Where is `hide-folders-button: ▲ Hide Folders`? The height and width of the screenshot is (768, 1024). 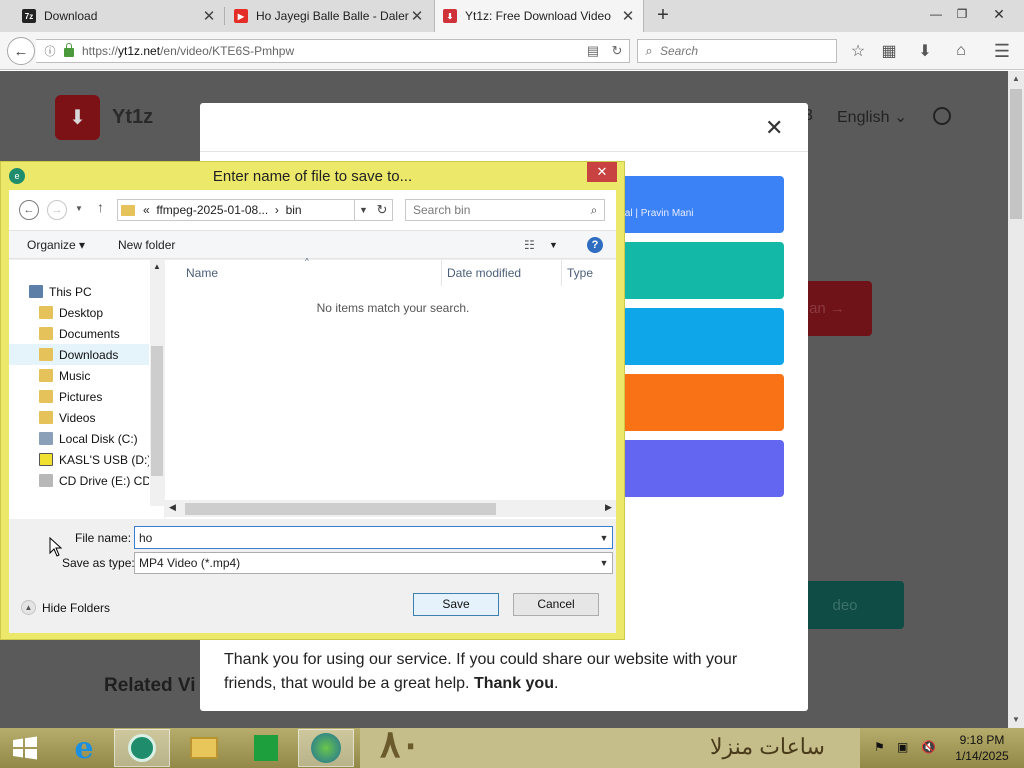 hide-folders-button: ▲ Hide Folders is located at coordinates (65, 607).